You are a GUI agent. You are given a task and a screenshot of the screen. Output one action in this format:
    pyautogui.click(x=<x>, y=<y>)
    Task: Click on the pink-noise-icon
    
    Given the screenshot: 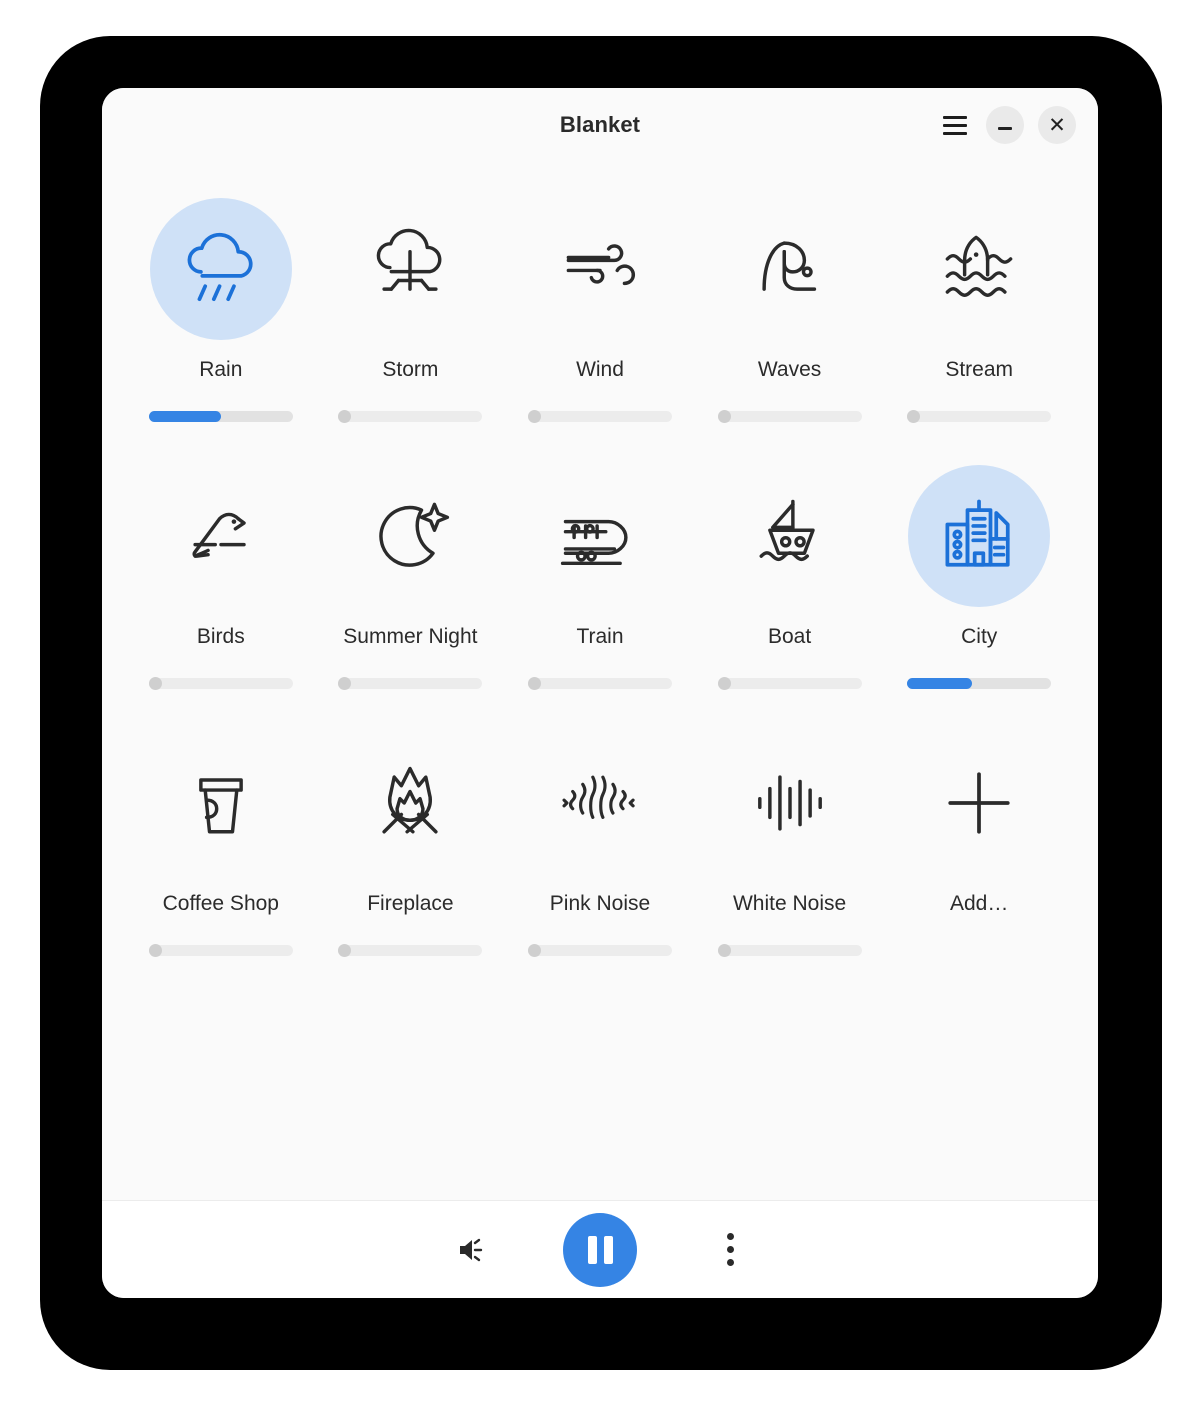 What is the action you would take?
    pyautogui.click(x=598, y=797)
    